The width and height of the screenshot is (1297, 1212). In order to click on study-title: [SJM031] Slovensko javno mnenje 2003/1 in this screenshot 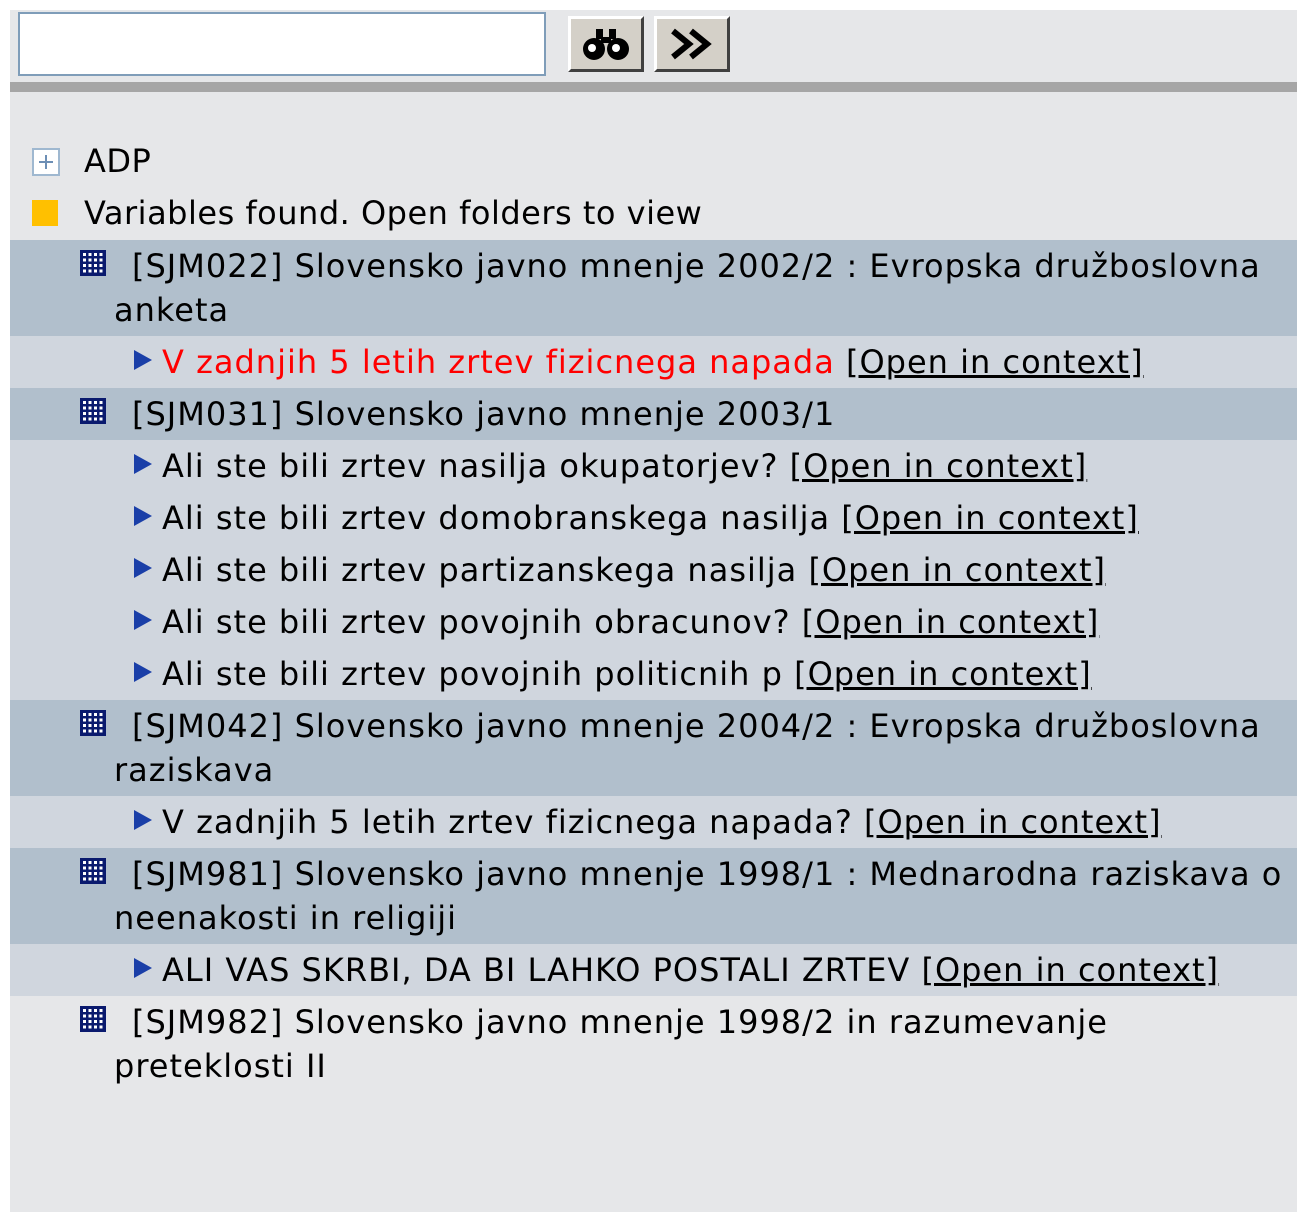, I will do `click(705, 414)`.